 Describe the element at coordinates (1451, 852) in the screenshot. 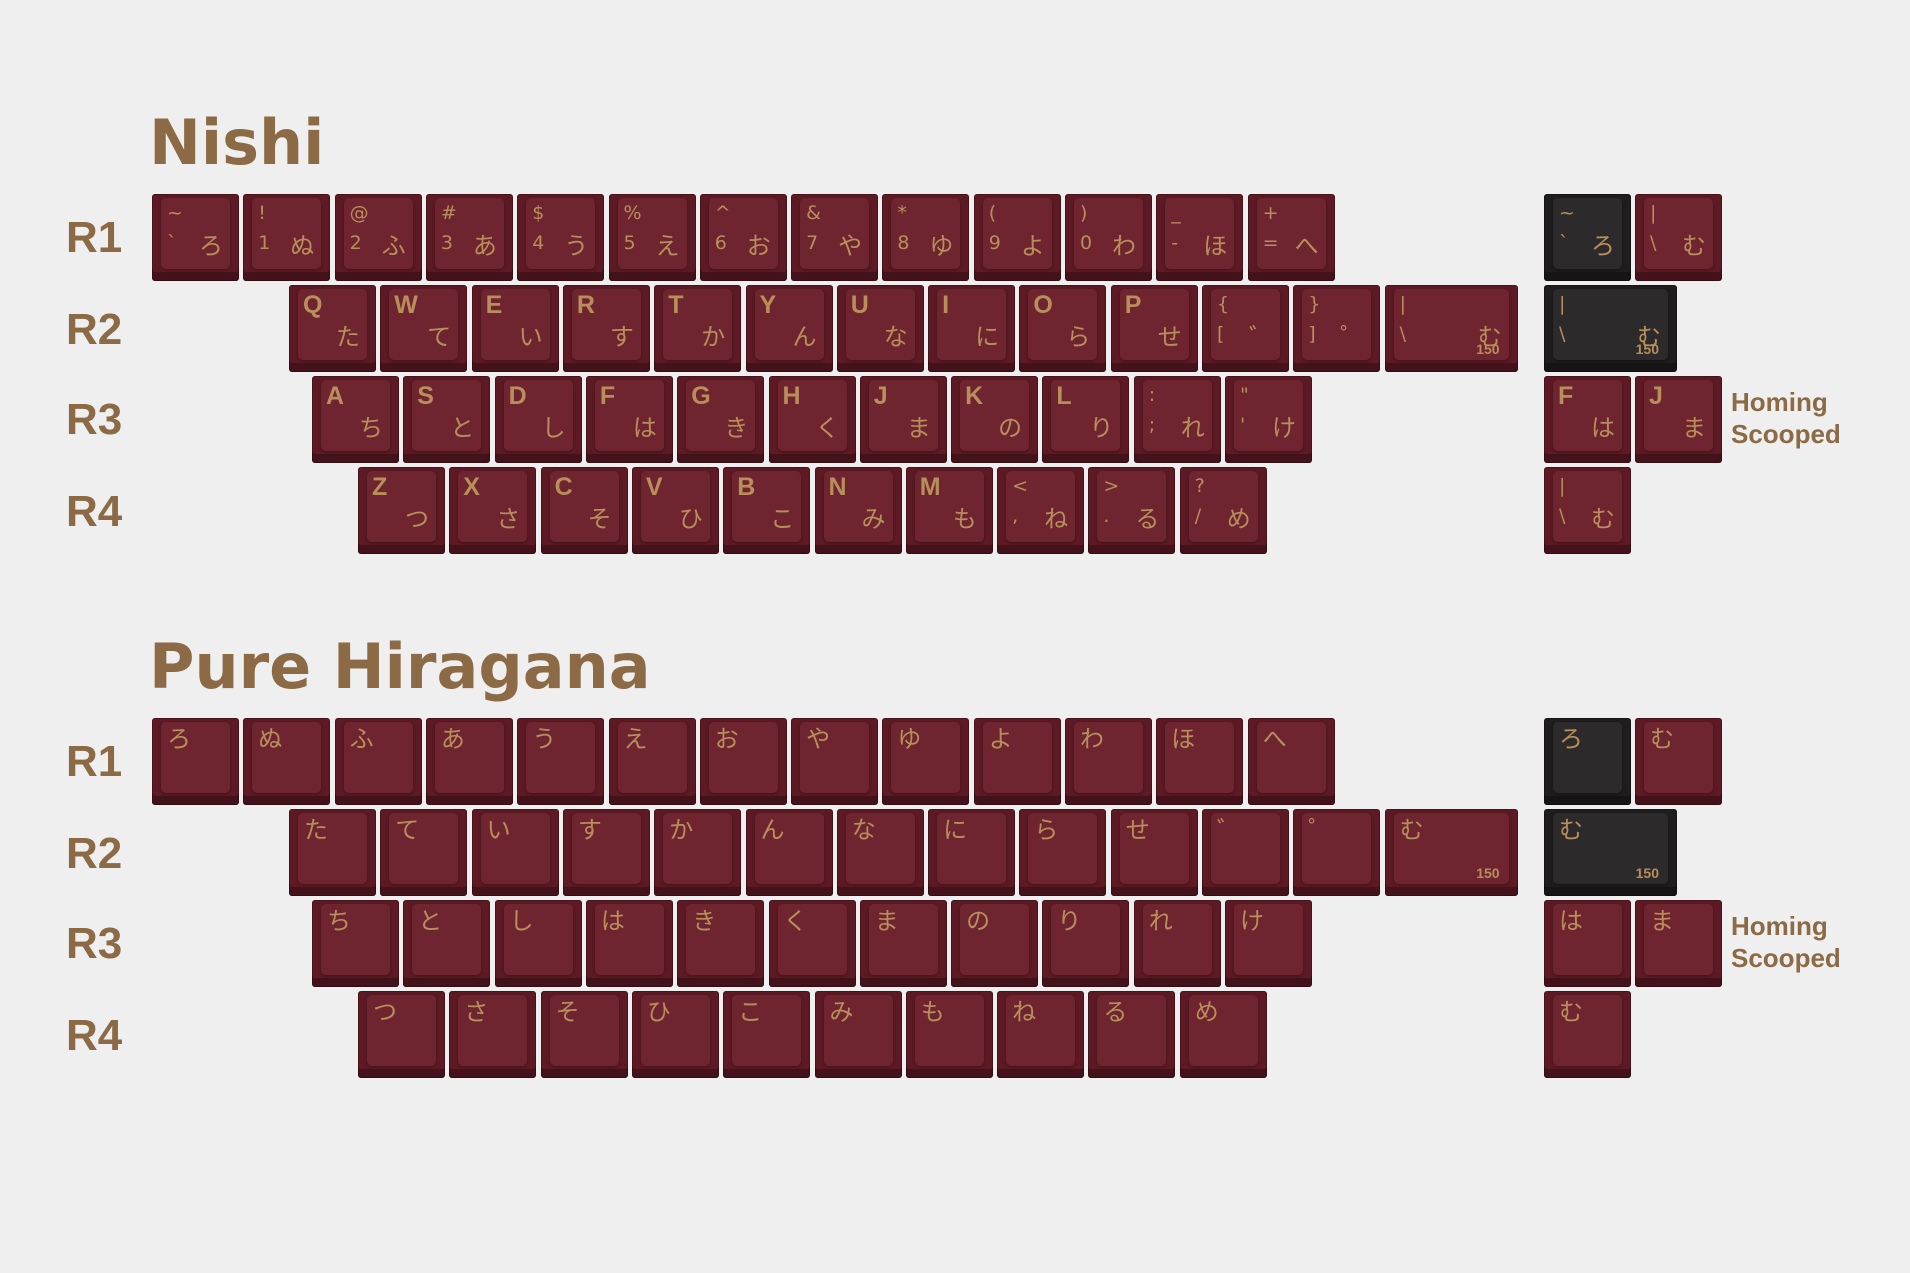

I see `keycap-hiragana-r2: む 150` at that location.